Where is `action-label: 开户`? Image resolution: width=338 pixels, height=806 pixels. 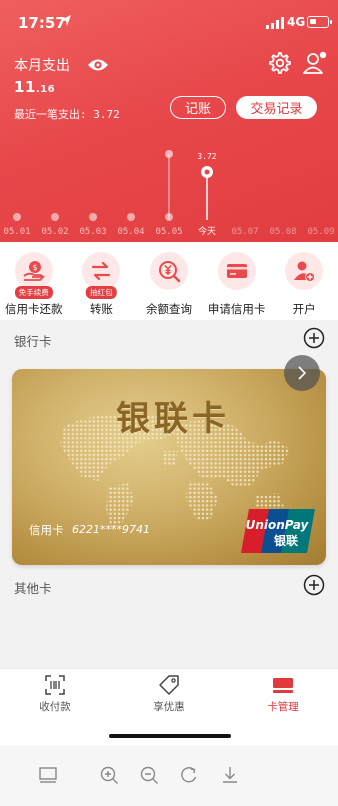 action-label: 开户 is located at coordinates (304, 309).